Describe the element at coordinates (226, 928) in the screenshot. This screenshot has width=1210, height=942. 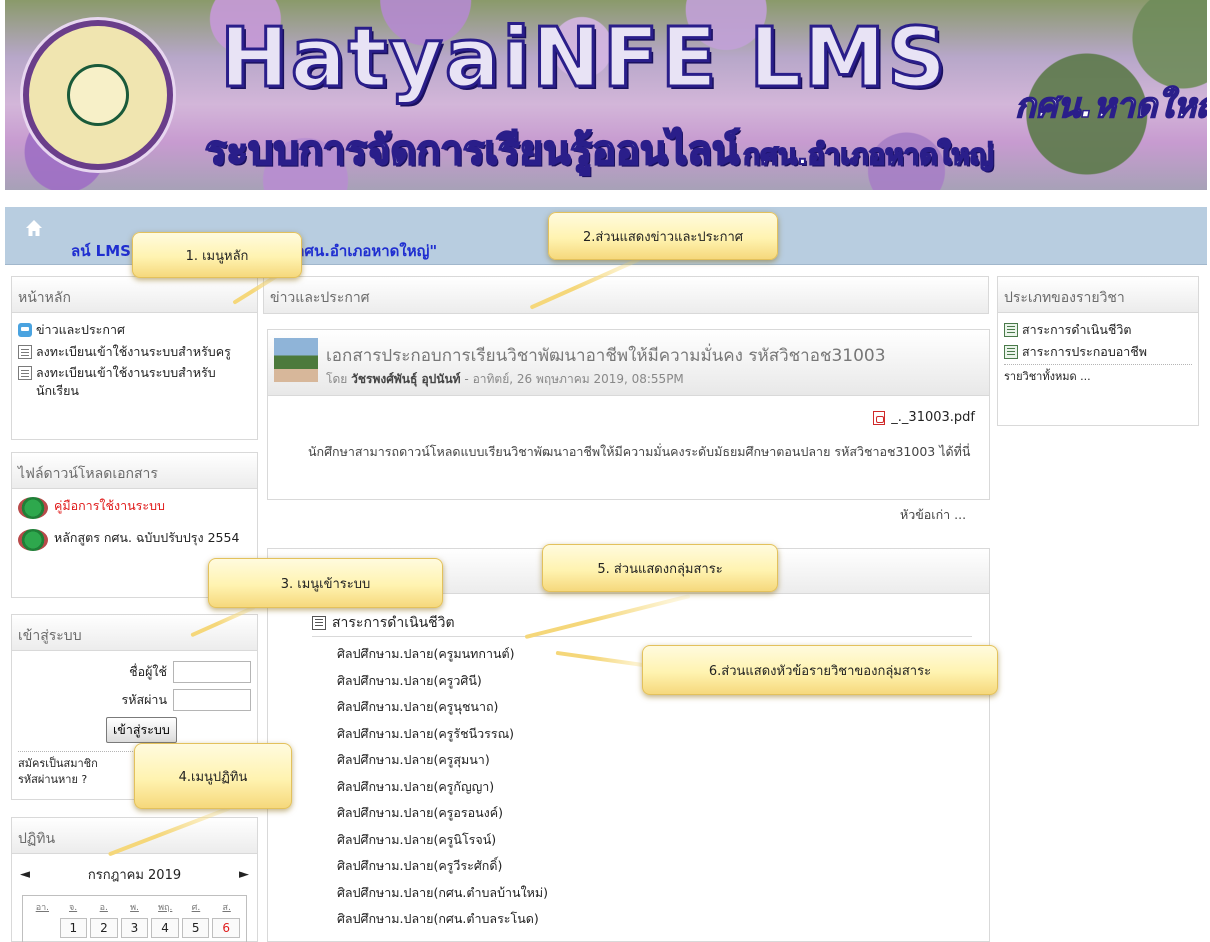
I see `calendar-day: 6` at that location.